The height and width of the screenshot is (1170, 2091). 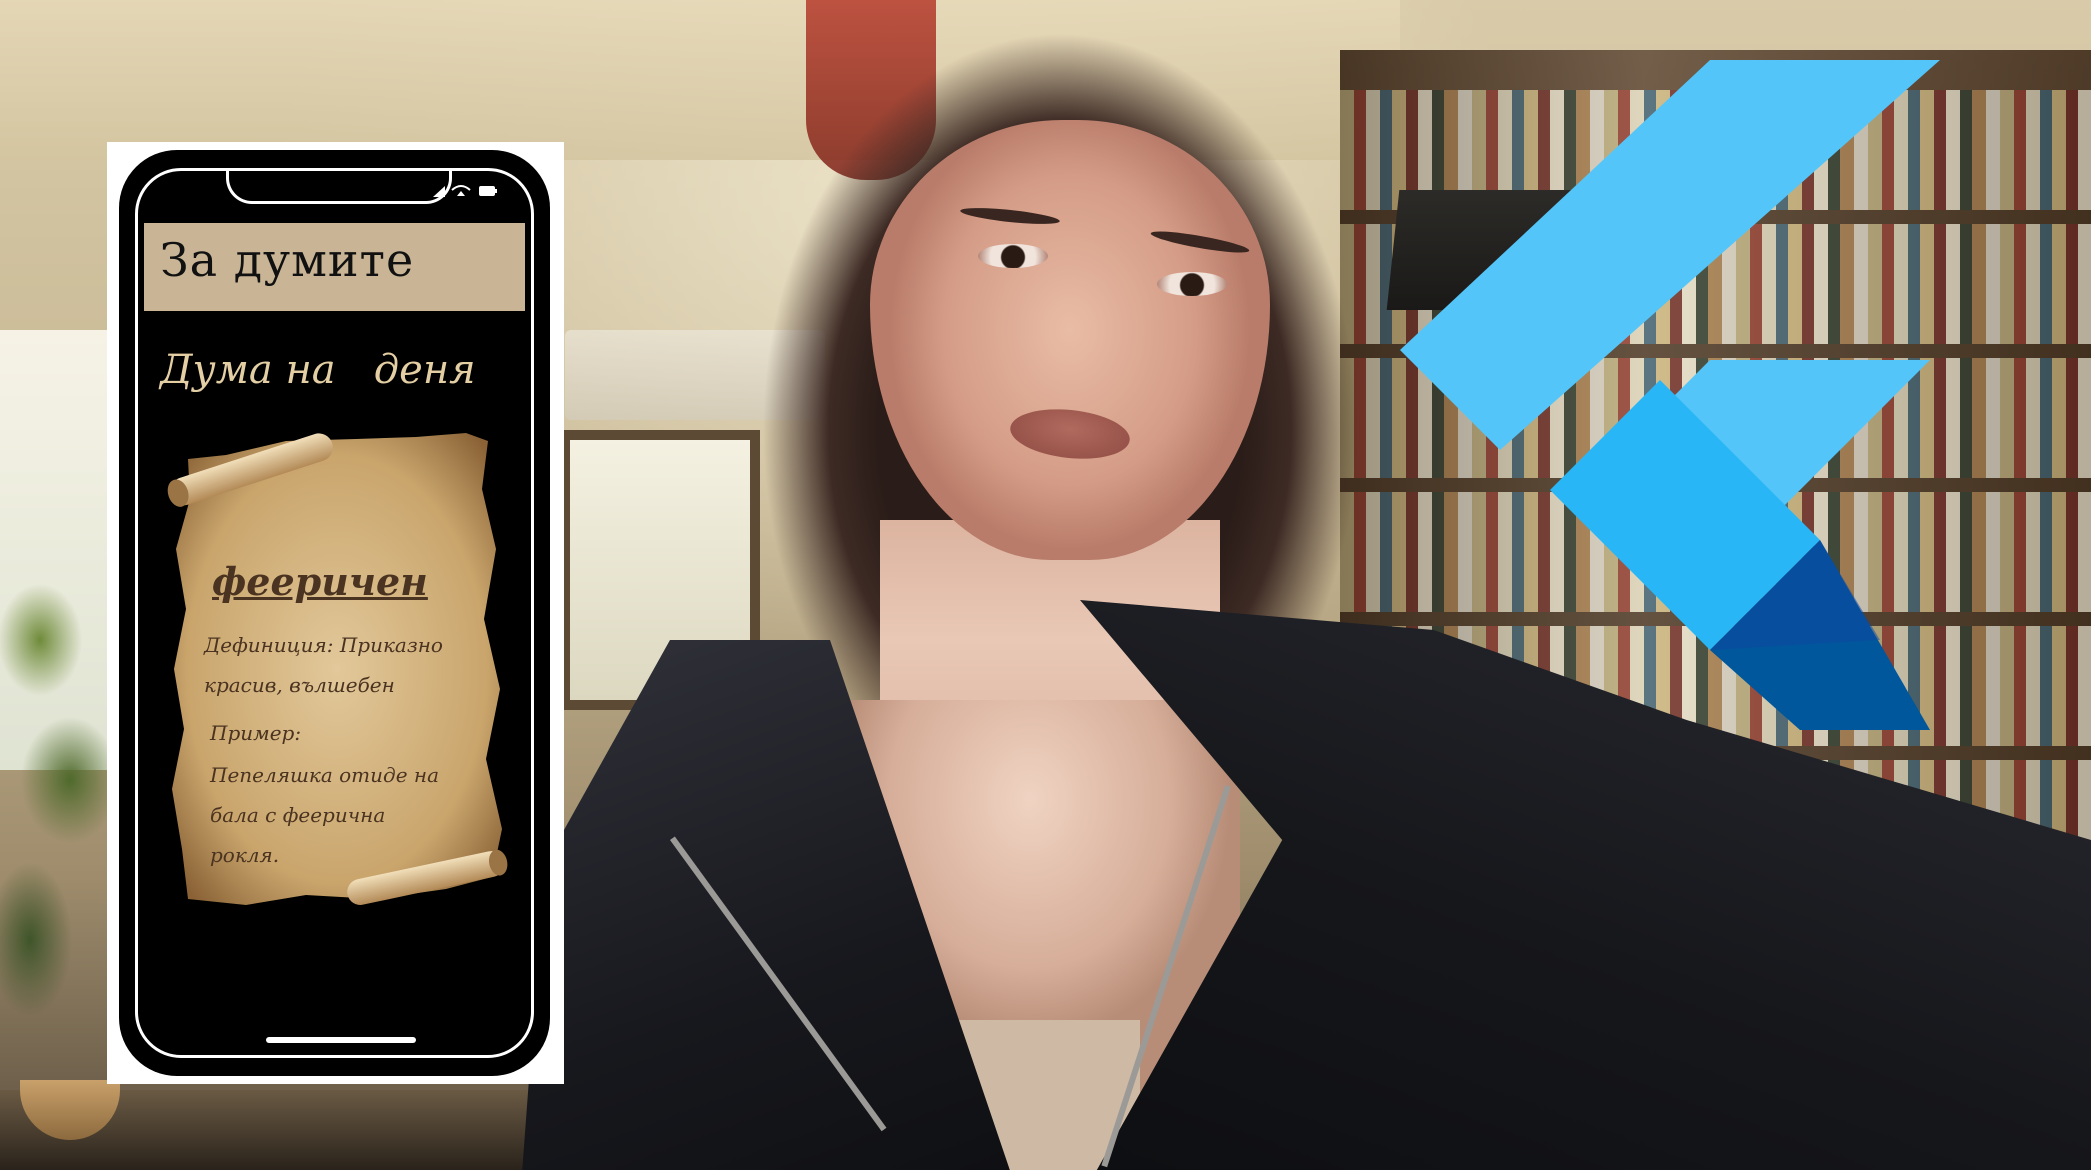 I want to click on app-title: За думите, so click(x=287, y=260).